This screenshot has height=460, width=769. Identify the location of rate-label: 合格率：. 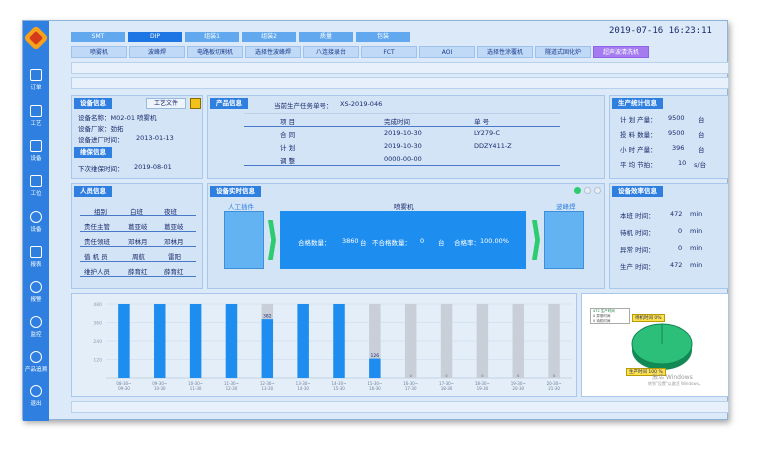
(467, 243).